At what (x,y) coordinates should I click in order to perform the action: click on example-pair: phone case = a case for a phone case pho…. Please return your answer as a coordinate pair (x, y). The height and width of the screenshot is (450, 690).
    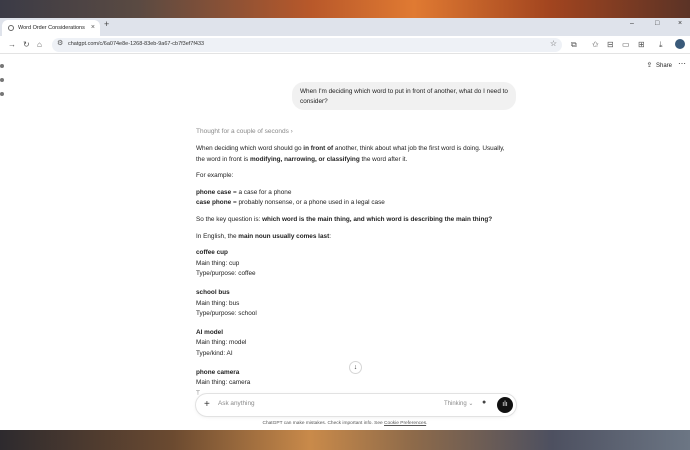
    Looking at the image, I should click on (290, 197).